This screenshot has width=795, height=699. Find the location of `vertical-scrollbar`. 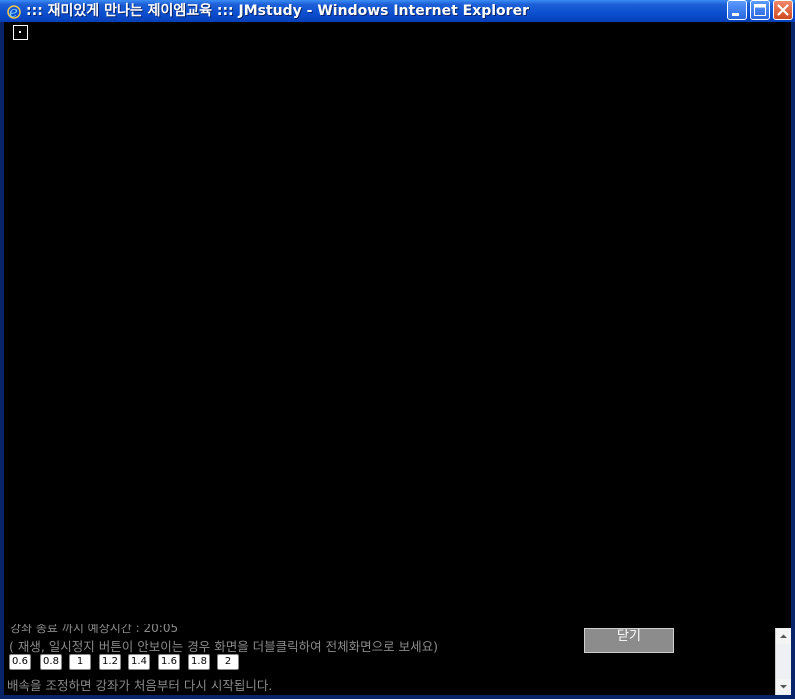

vertical-scrollbar is located at coordinates (783, 661).